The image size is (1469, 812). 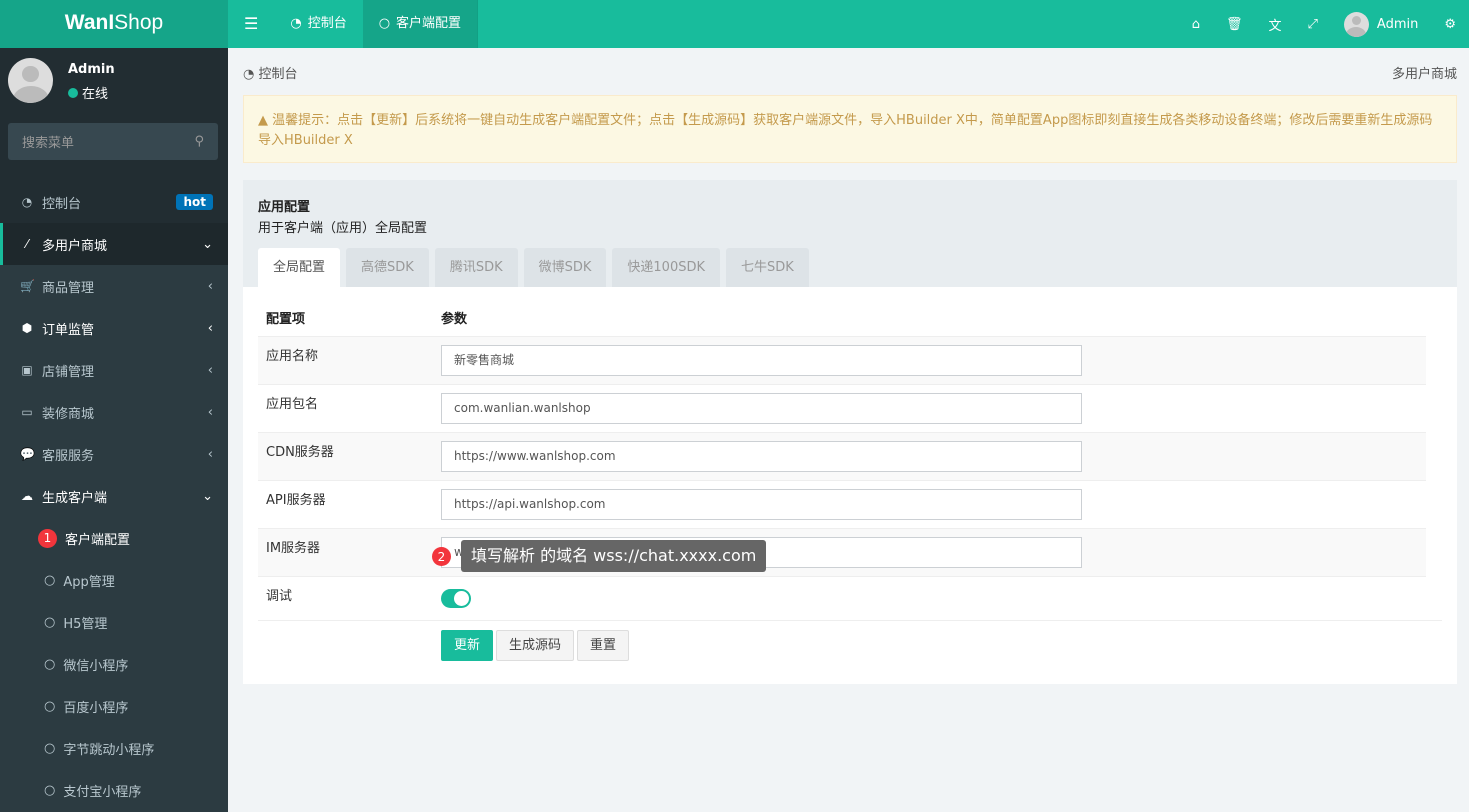 I want to click on user-panel: Admin 在线, so click(x=114, y=83).